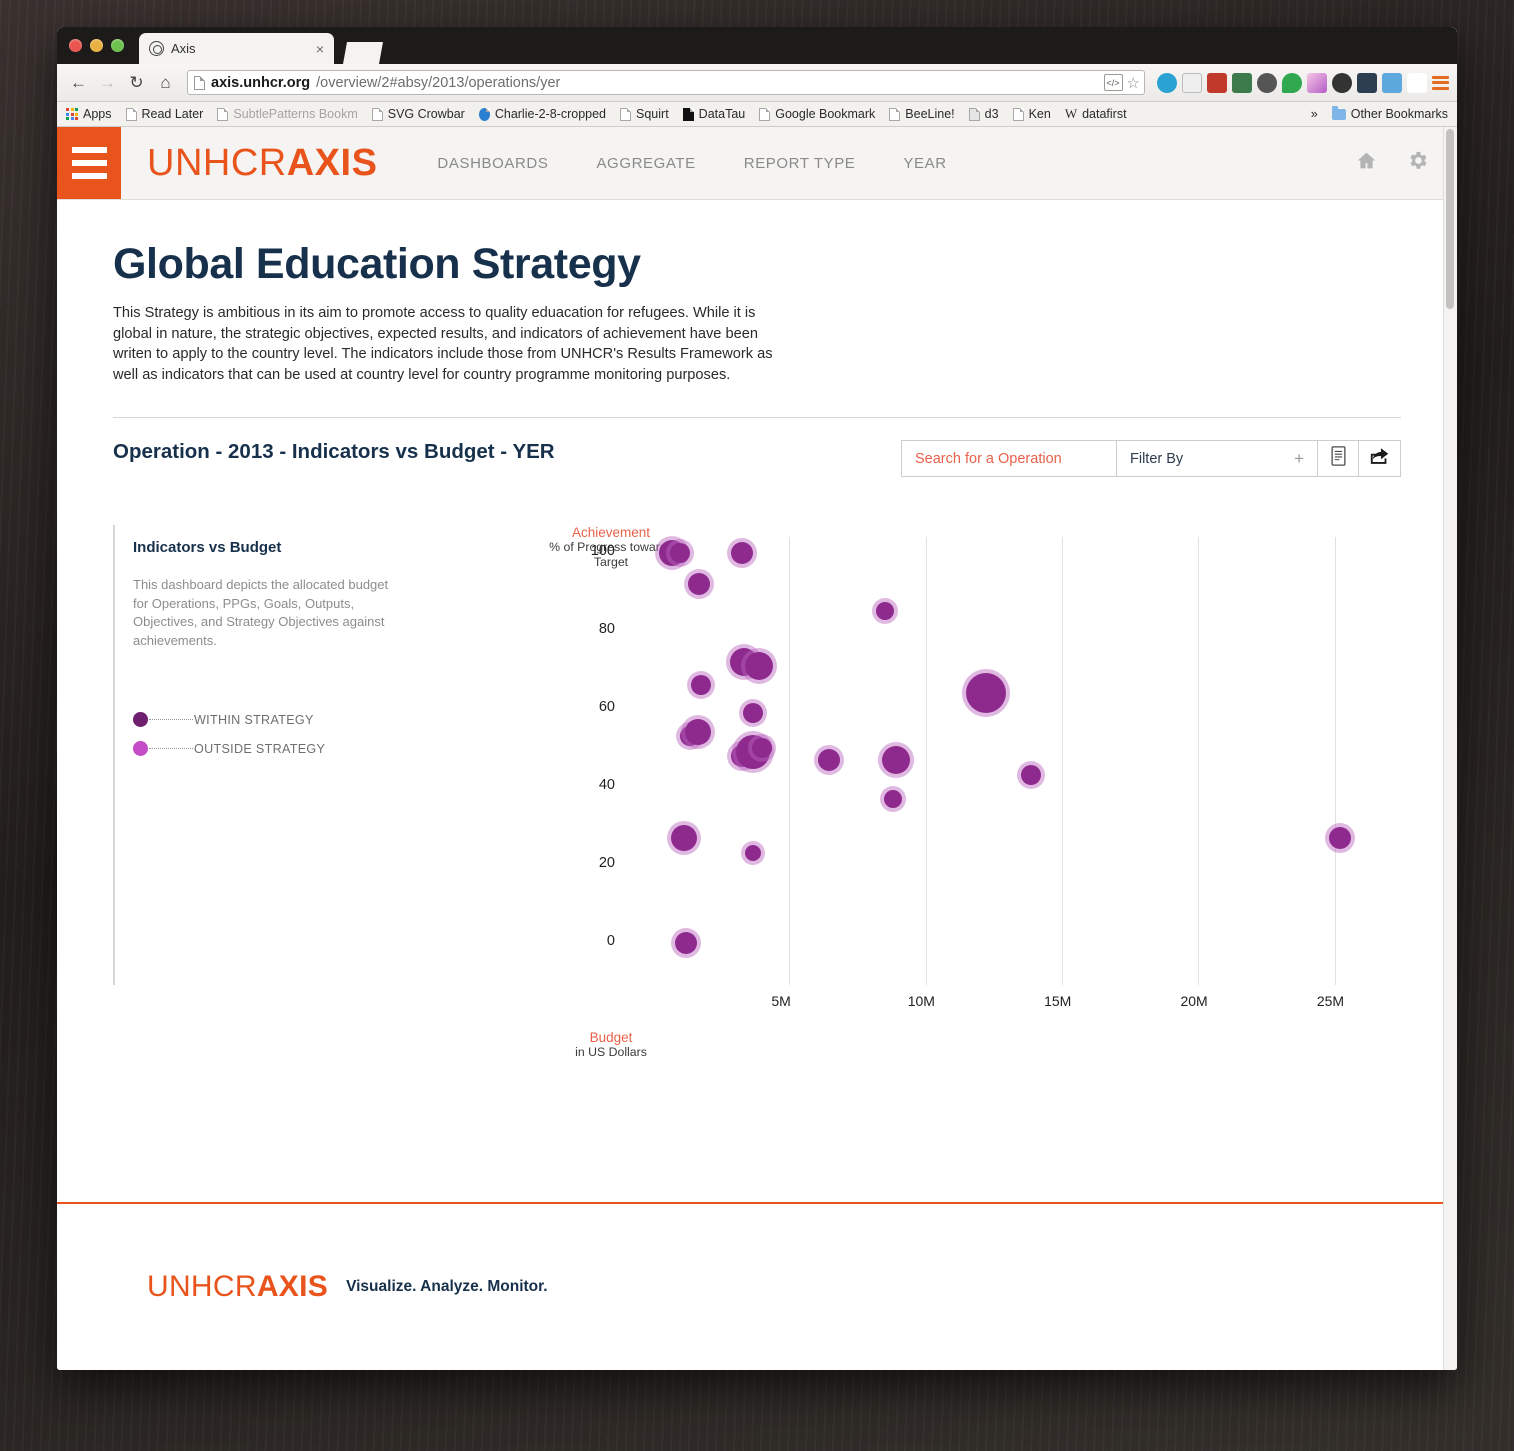  What do you see at coordinates (78, 82) in the screenshot?
I see `back-button: ←` at bounding box center [78, 82].